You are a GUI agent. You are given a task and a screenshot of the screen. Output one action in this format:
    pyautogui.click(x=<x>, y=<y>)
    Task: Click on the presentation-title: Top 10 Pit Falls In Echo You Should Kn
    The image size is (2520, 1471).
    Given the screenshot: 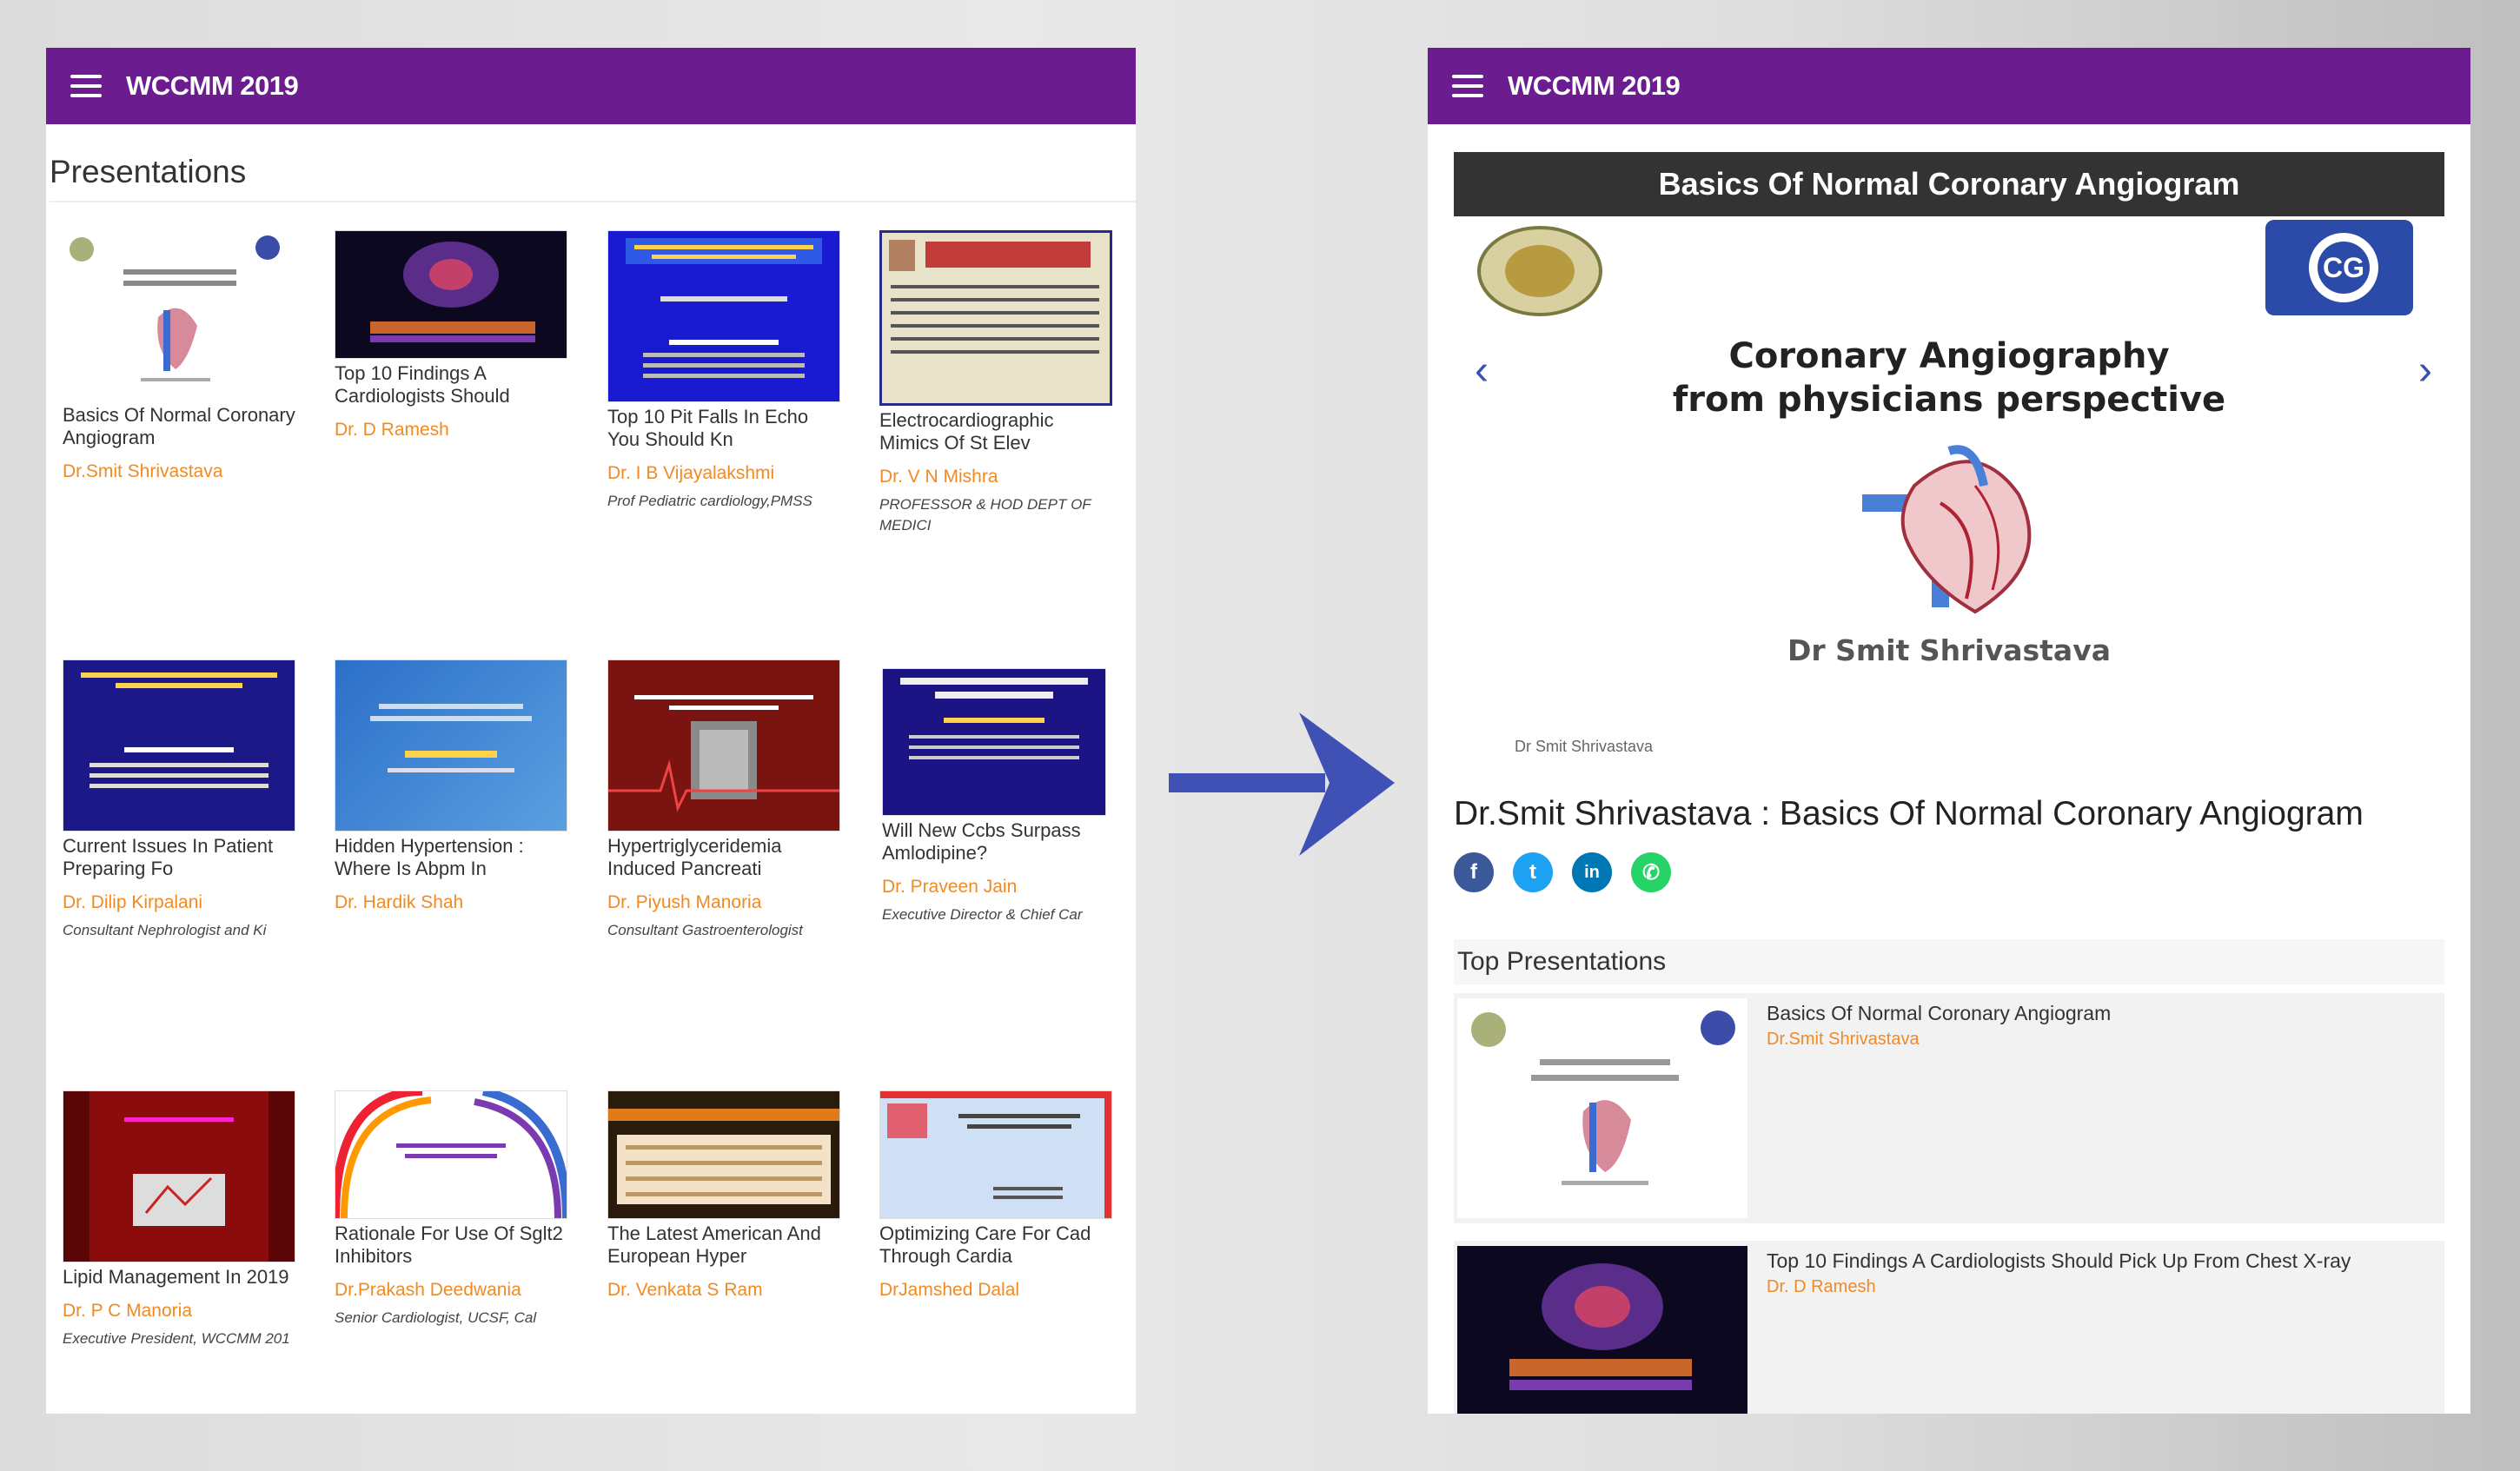 What is the action you would take?
    pyautogui.click(x=724, y=428)
    